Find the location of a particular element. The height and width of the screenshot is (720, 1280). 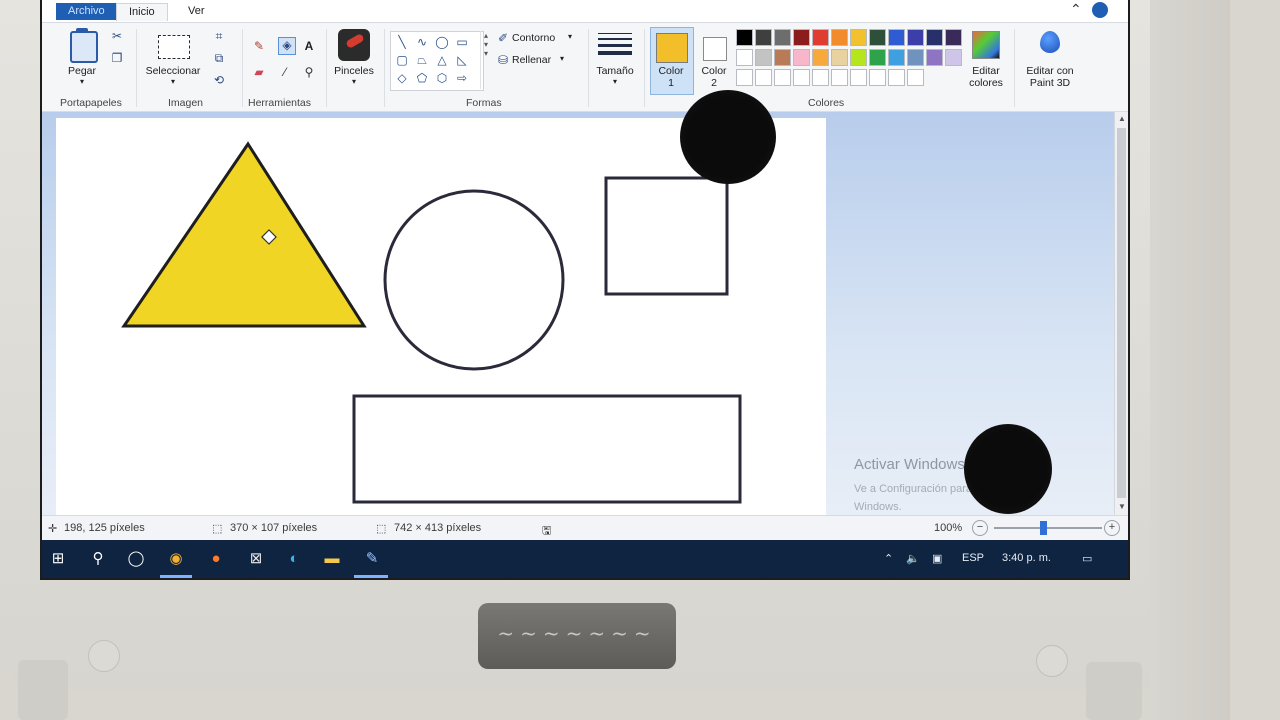

copy-icon: ❐ is located at coordinates (117, 58).